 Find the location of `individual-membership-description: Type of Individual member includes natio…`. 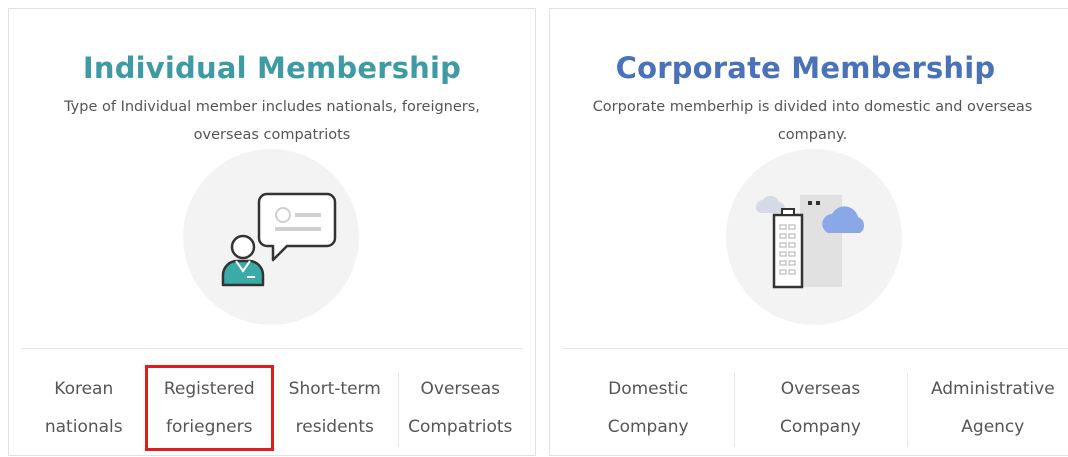

individual-membership-description: Type of Individual member includes natio… is located at coordinates (272, 121).